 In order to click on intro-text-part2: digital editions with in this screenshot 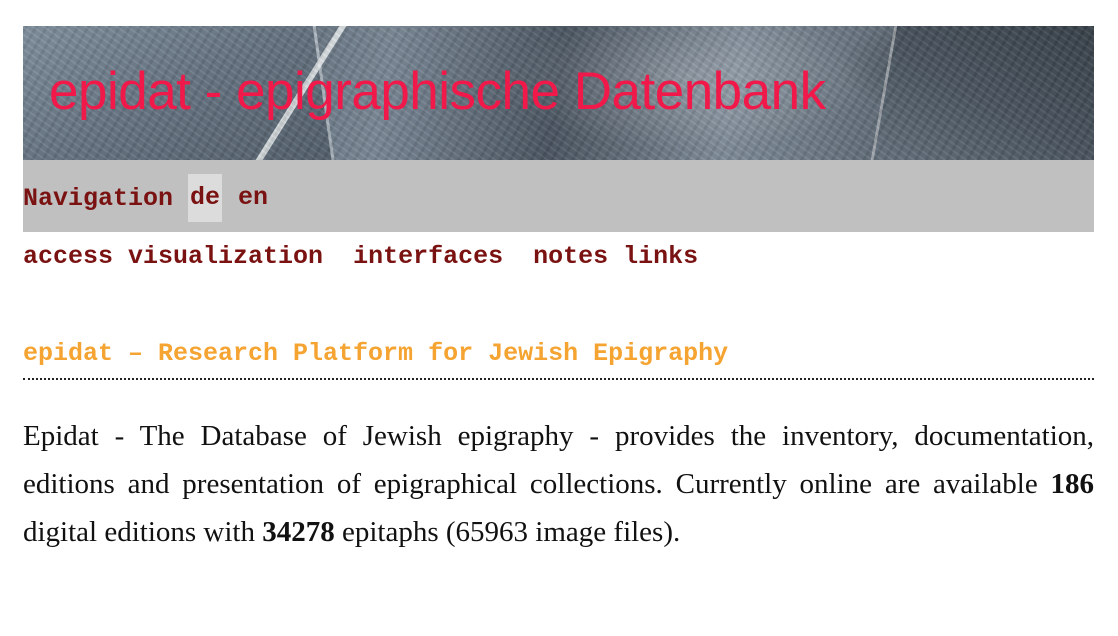, I will do `click(143, 532)`.